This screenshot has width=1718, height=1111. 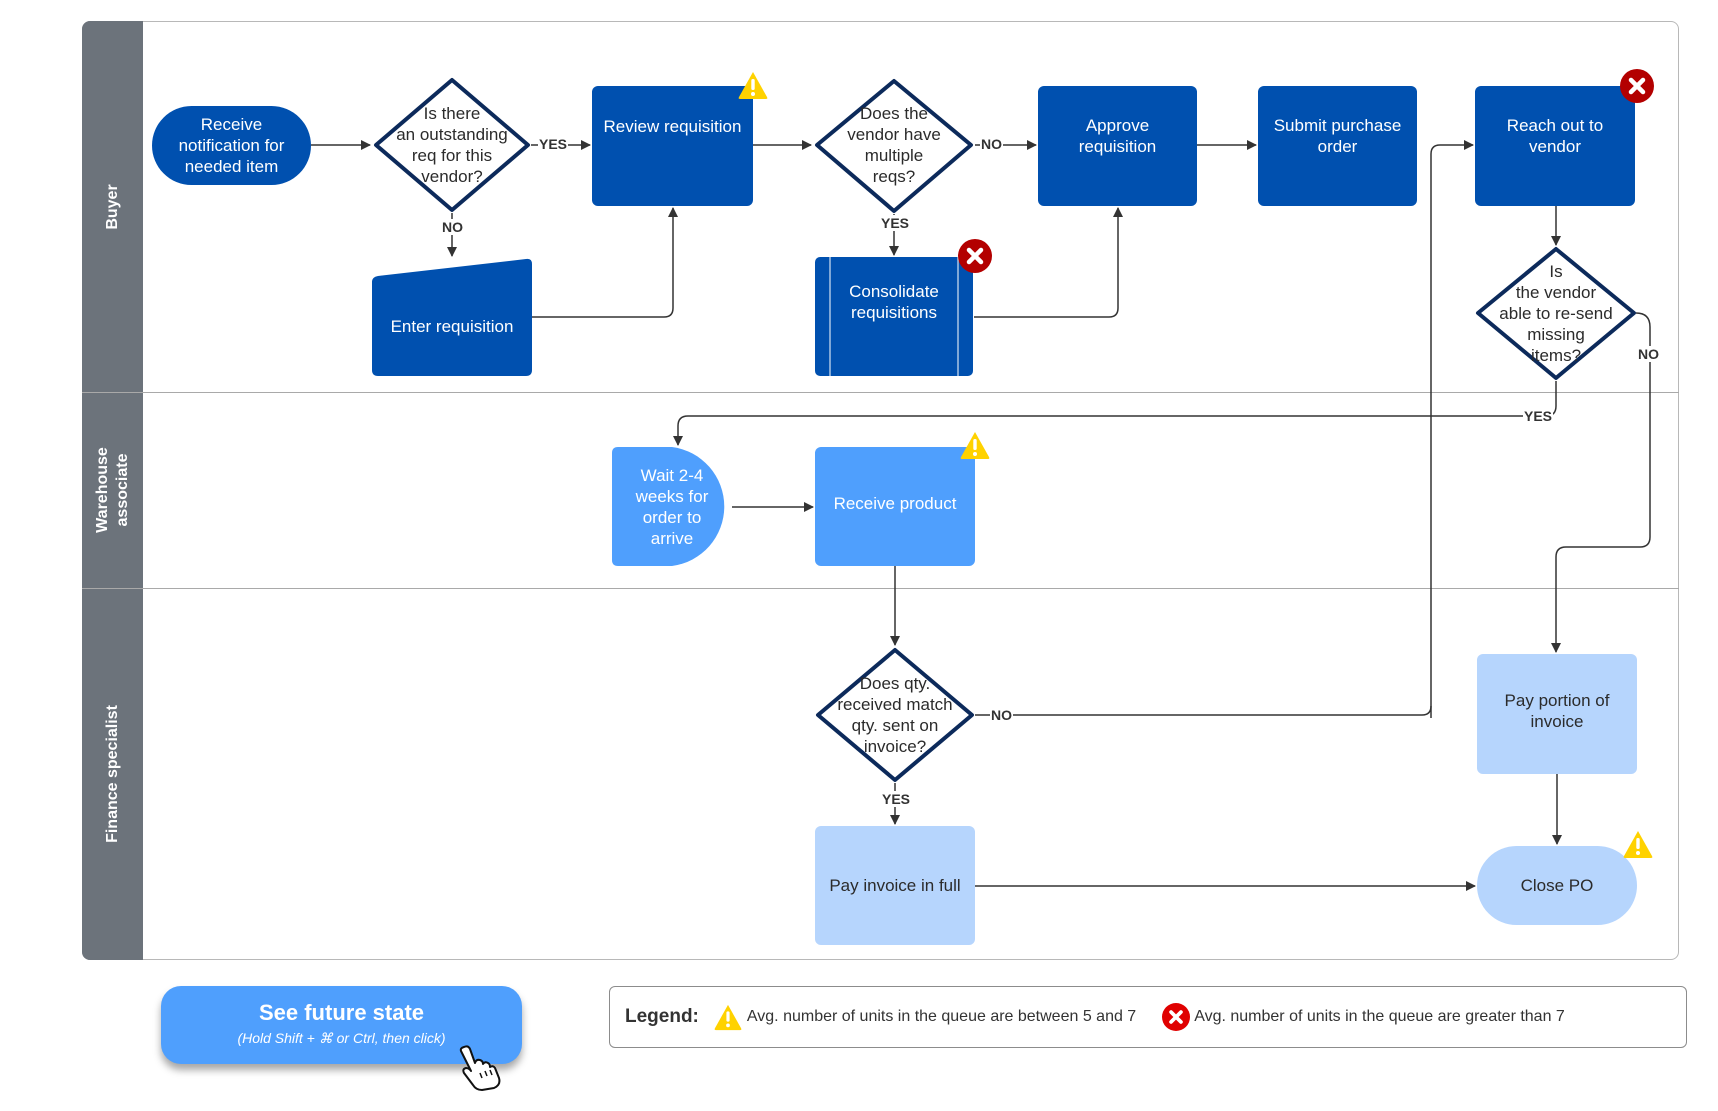 What do you see at coordinates (341, 1012) in the screenshot?
I see `button-title: See future state` at bounding box center [341, 1012].